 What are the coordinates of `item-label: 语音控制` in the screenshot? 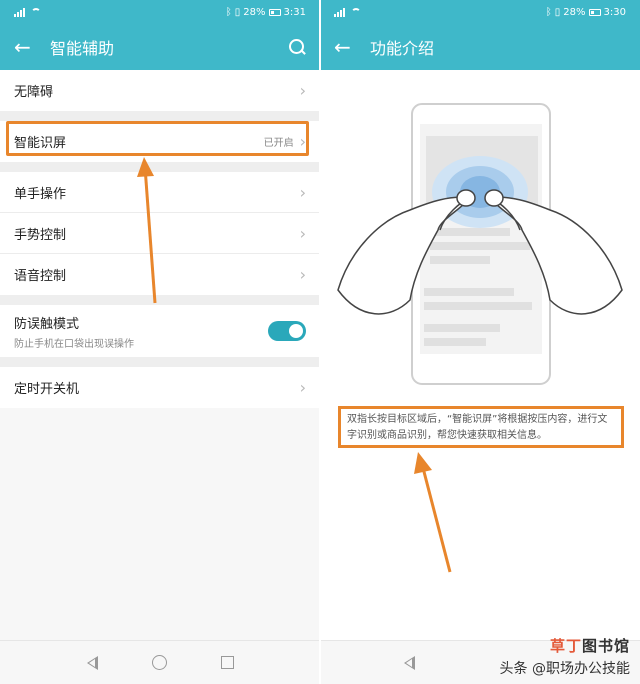 It's located at (40, 276).